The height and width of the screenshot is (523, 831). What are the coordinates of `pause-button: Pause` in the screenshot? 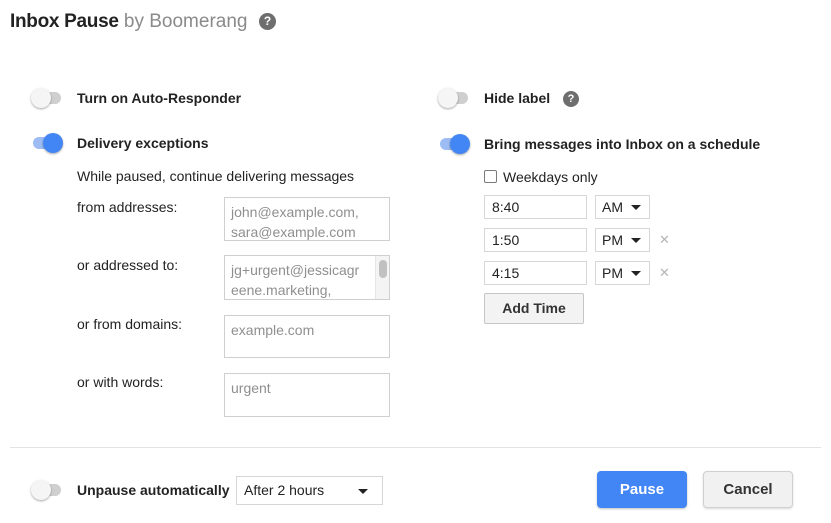 It's located at (642, 489).